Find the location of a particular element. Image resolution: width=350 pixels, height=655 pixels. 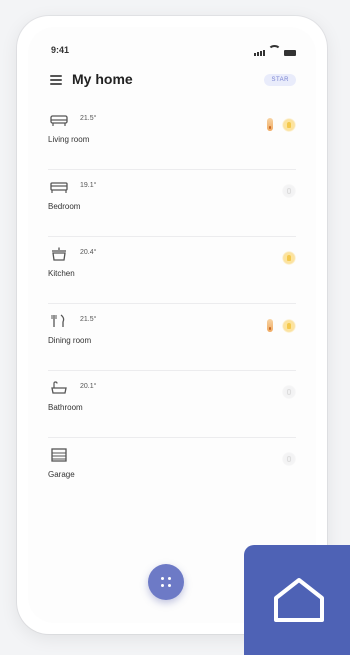

home-icon is located at coordinates (299, 600).